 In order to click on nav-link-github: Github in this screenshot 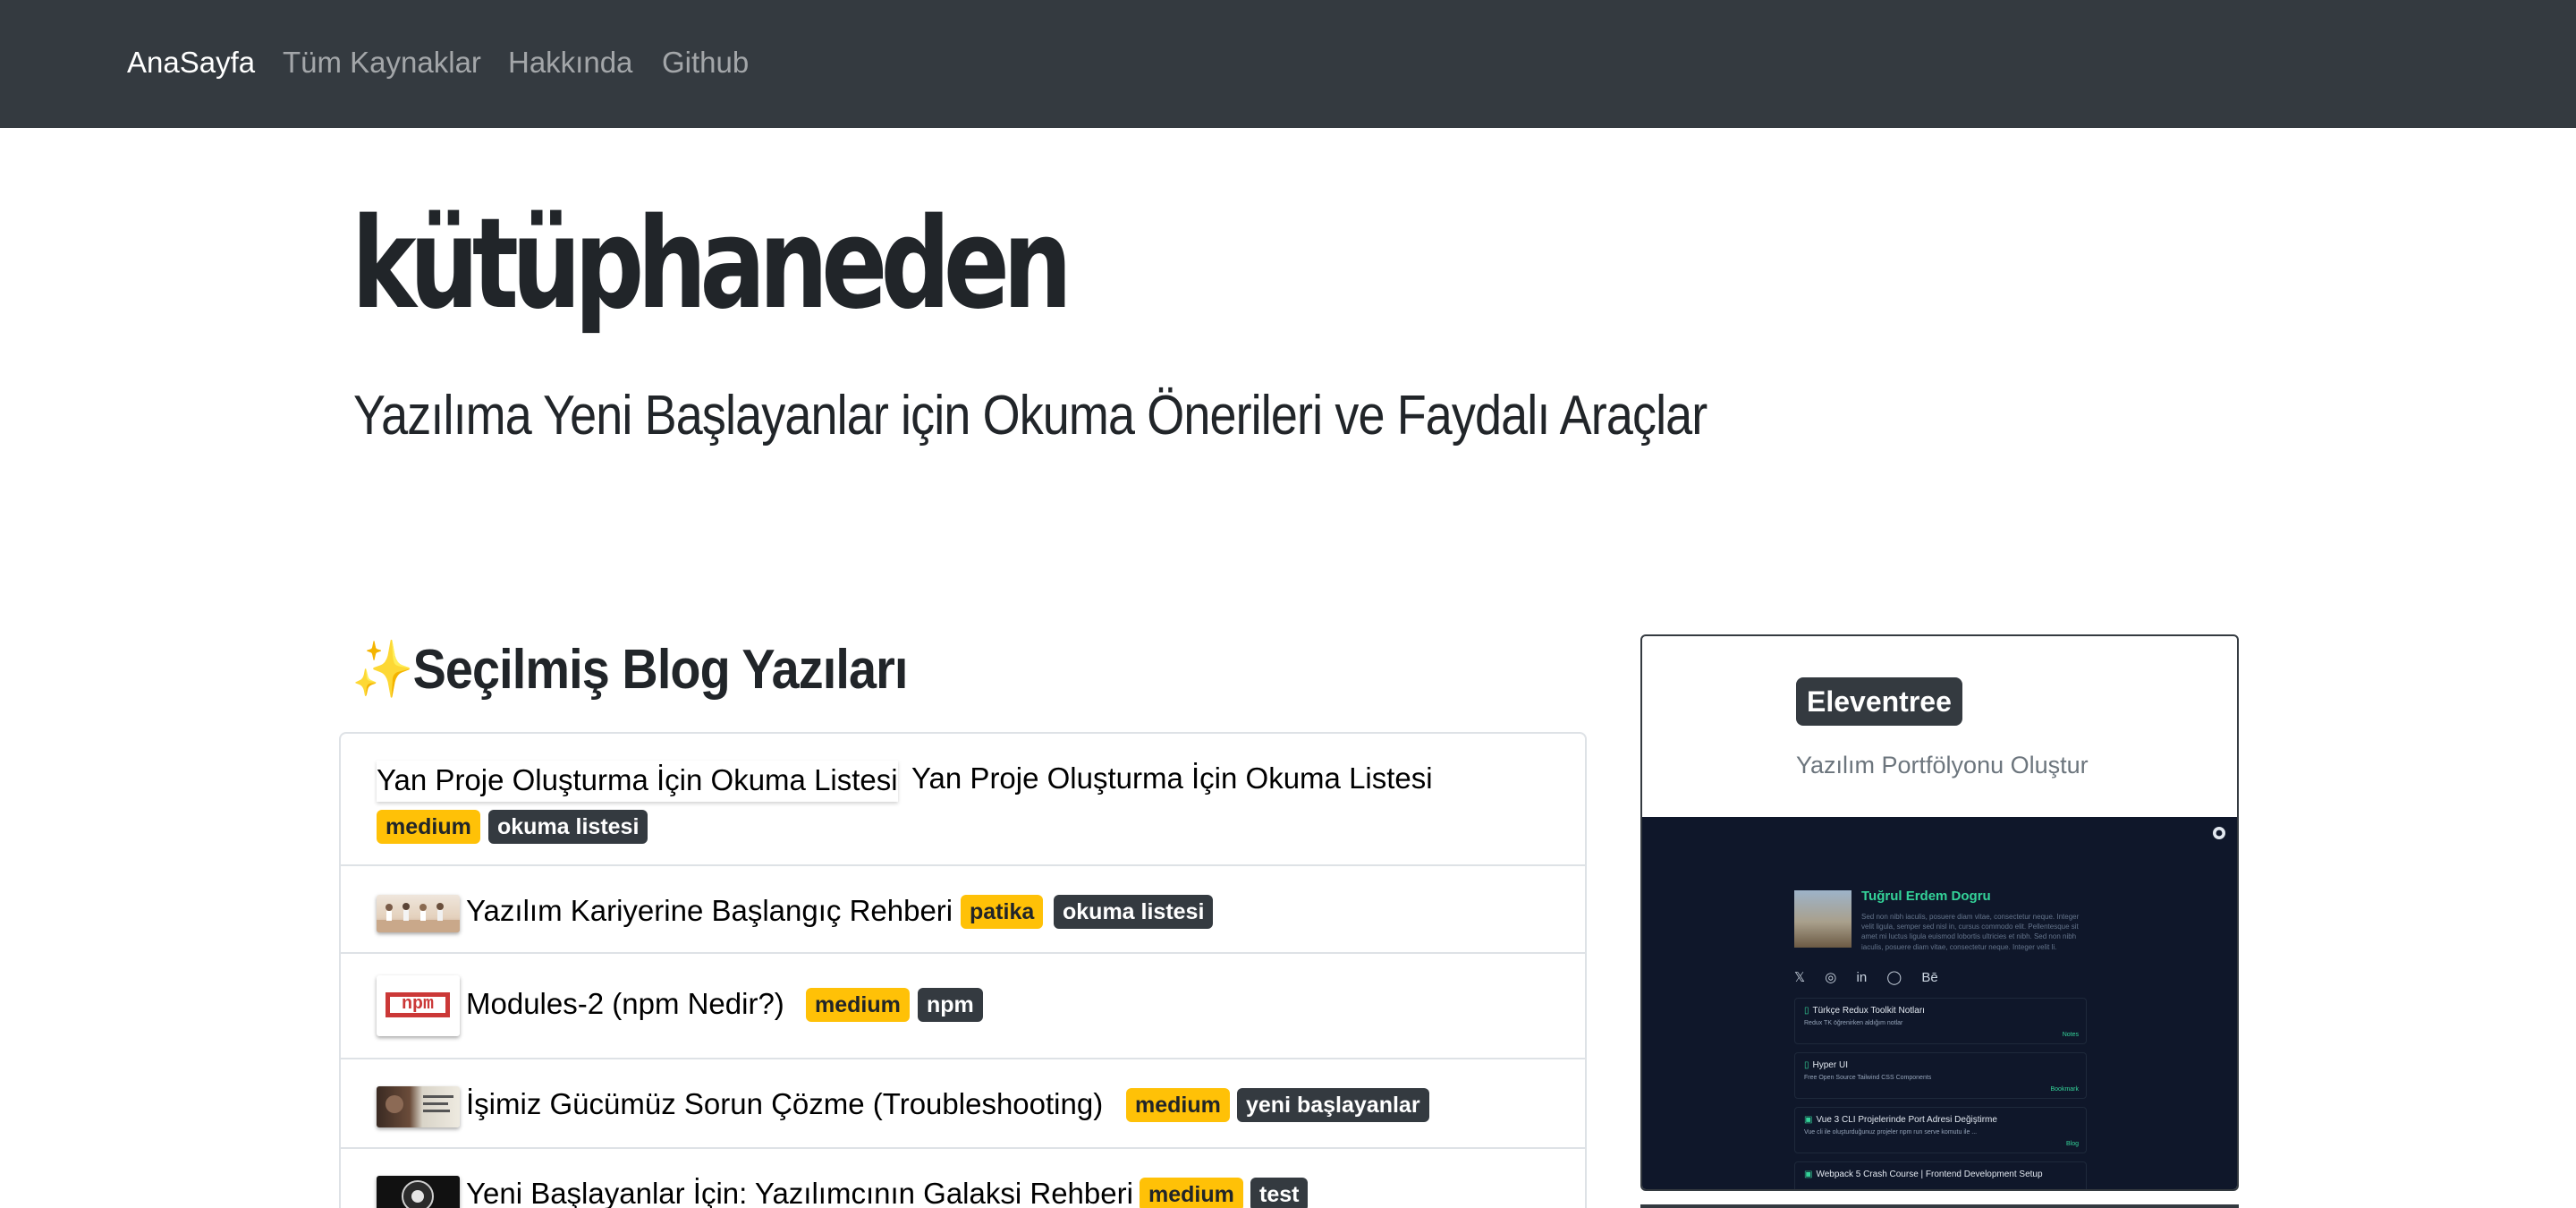, I will do `click(705, 63)`.